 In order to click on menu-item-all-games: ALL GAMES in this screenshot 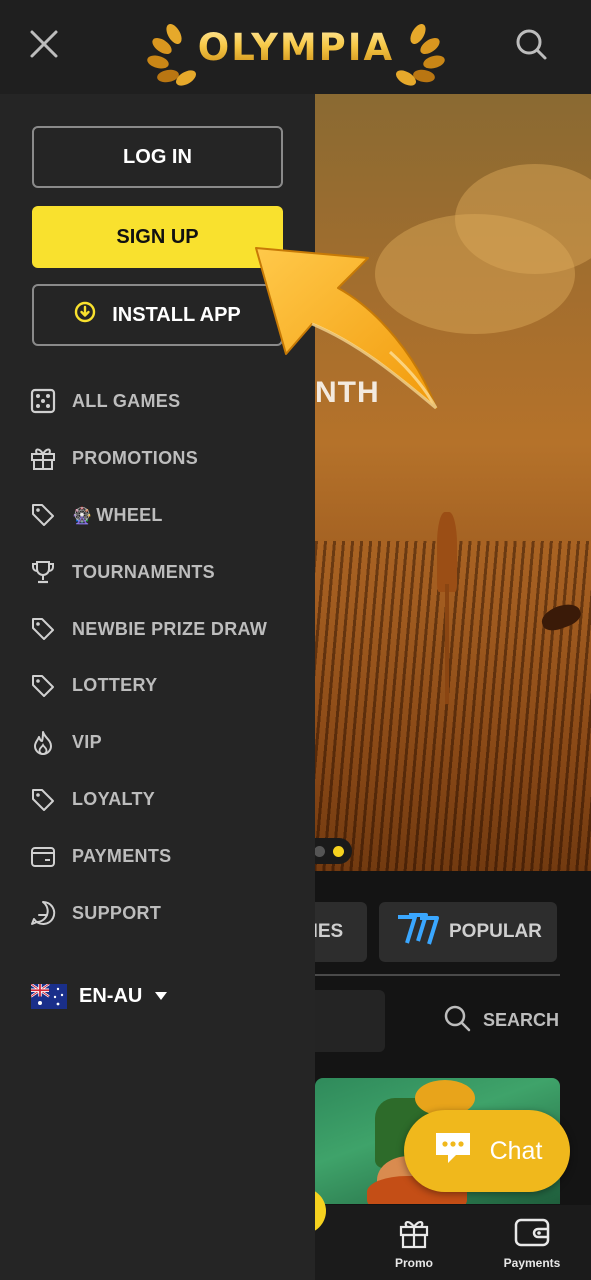, I will do `click(165, 401)`.